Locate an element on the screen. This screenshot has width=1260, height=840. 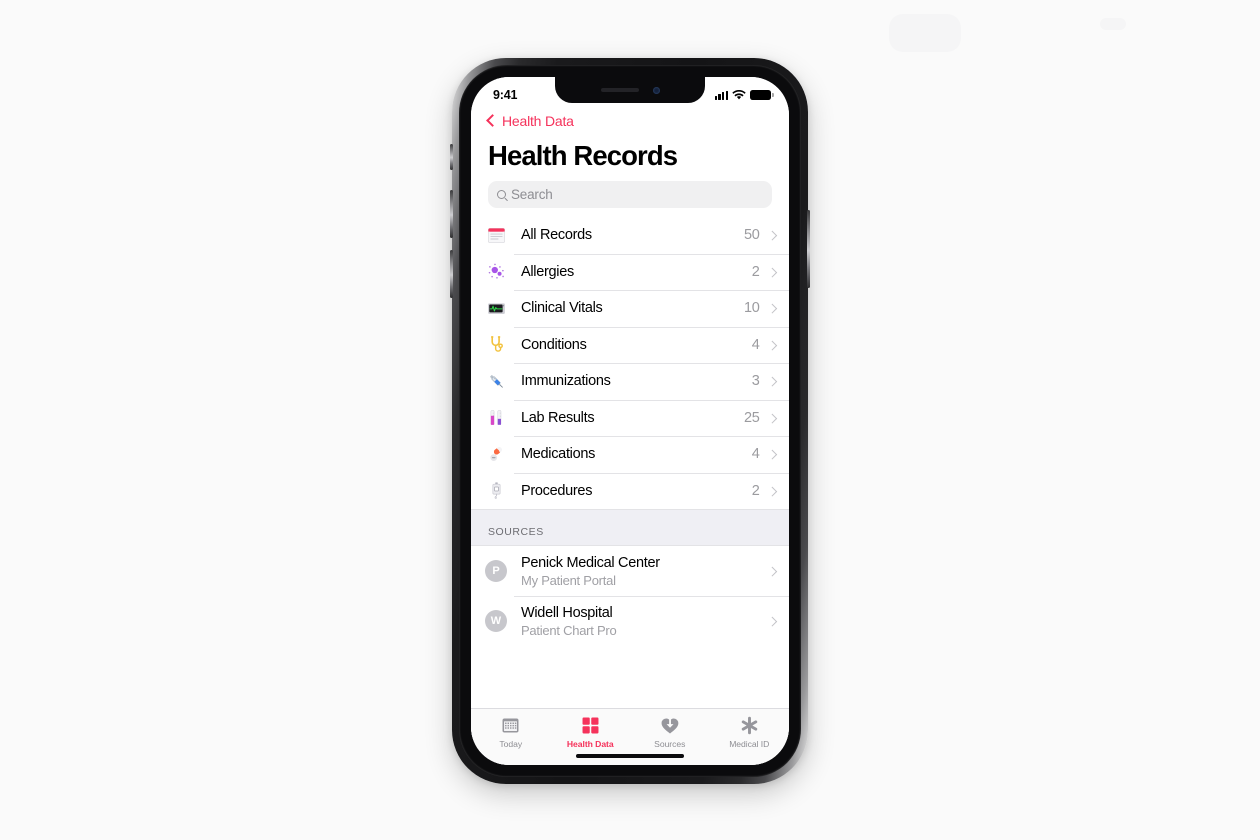
source-subtitle: My Patient Portal is located at coordinates (568, 580).